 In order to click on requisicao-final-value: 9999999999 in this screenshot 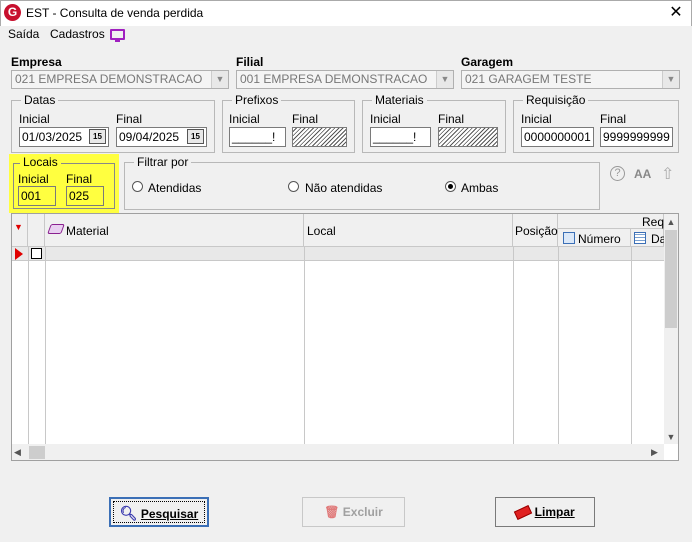, I will do `click(636, 137)`.